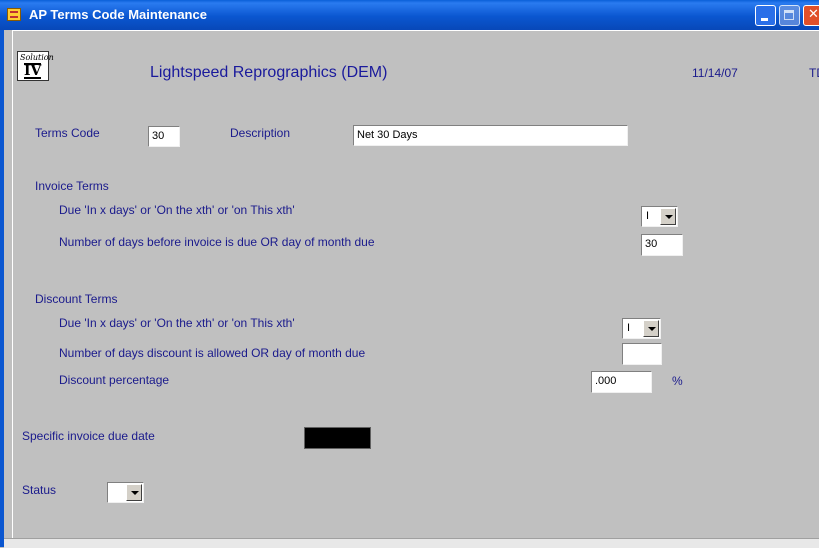  What do you see at coordinates (662, 245) in the screenshot?
I see `invoice-days-input: 30` at bounding box center [662, 245].